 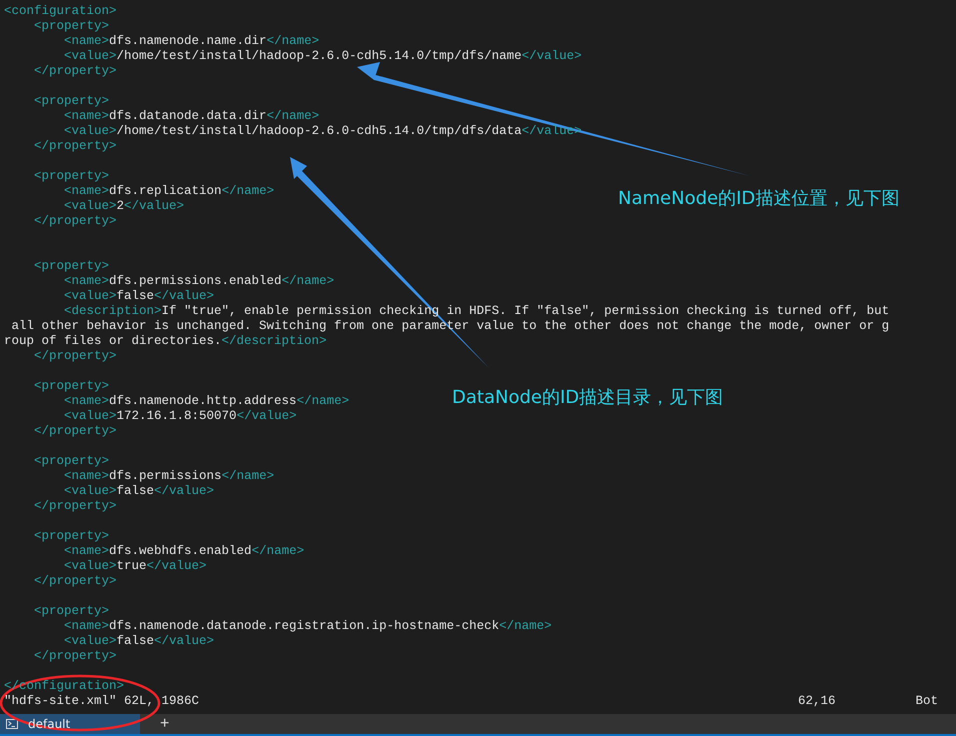 I want to click on xml-text: dfs.webhdfs.enabled, so click(x=180, y=551).